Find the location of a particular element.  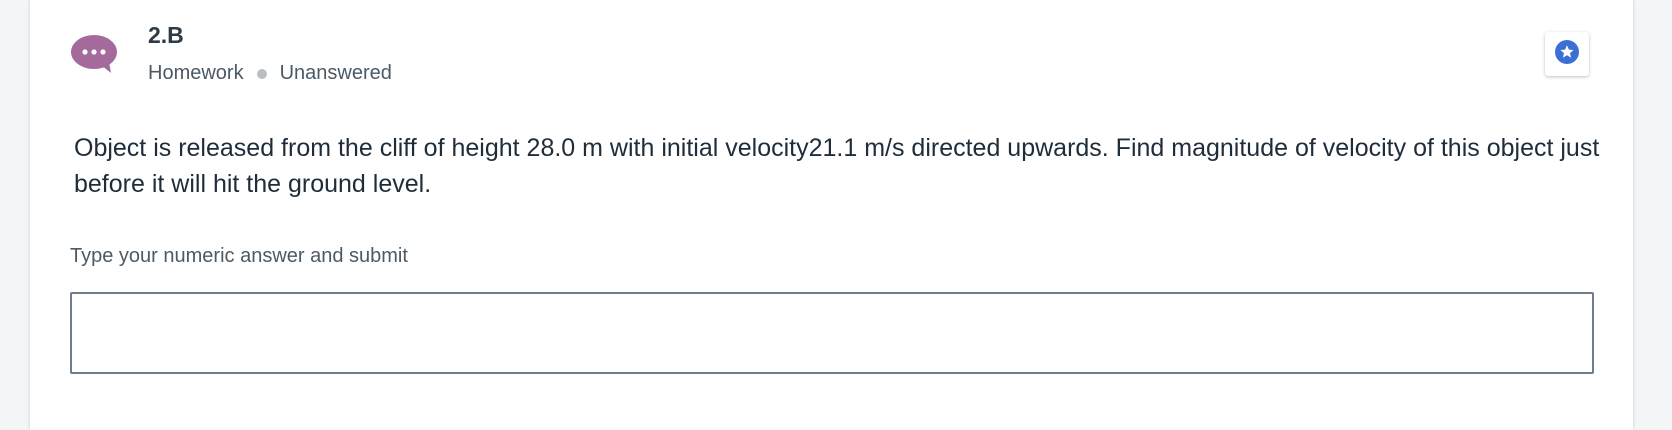

question-category: Homework is located at coordinates (196, 73).